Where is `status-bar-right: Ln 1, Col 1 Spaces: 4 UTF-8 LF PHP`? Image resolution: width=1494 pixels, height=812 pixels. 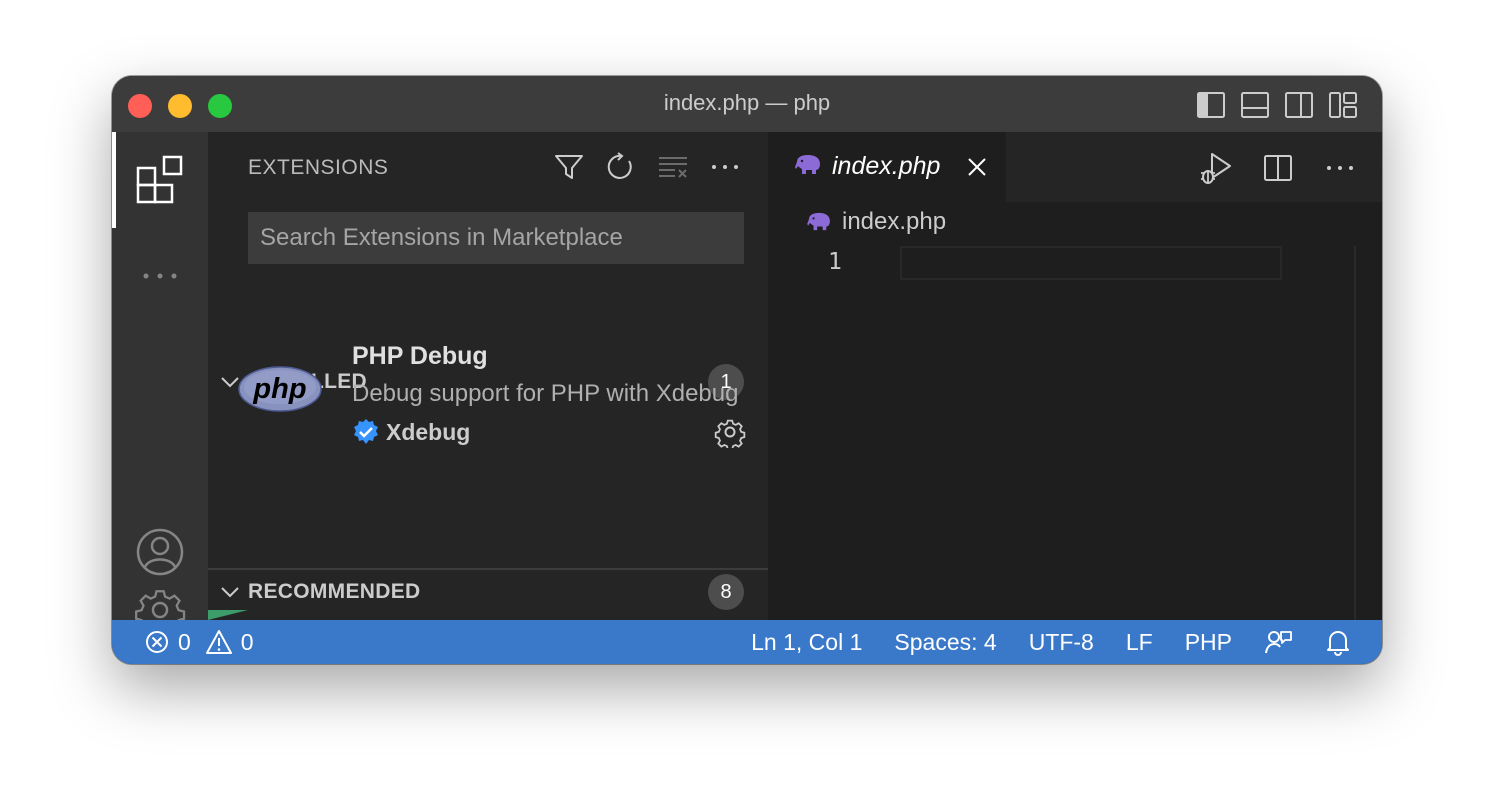
status-bar-right: Ln 1, Col 1 Spaces: 4 UTF-8 LF PHP is located at coordinates (1051, 642).